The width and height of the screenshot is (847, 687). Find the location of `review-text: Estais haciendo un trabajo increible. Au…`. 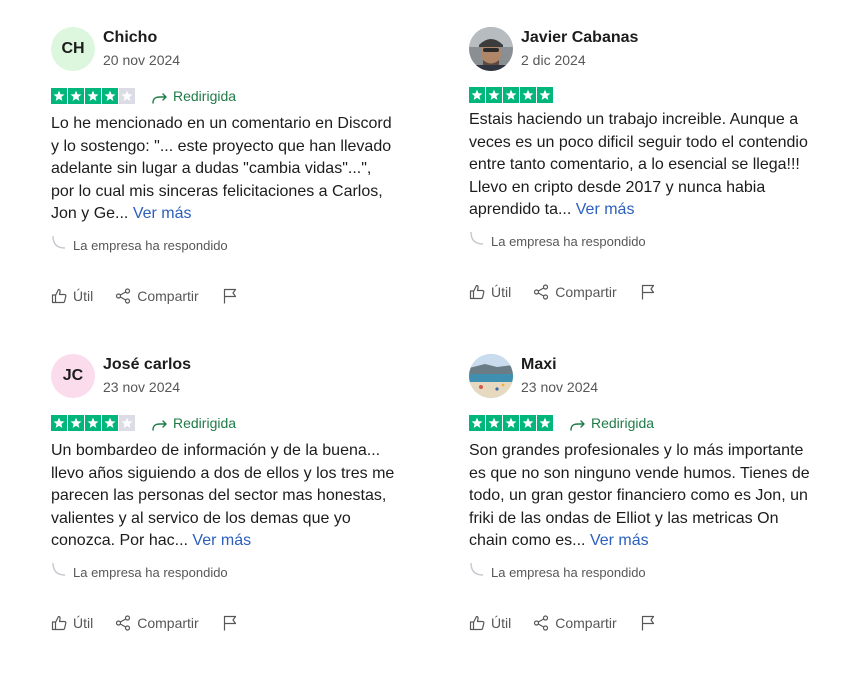

review-text: Estais haciendo un trabajo increible. Au… is located at coordinates (641, 165).